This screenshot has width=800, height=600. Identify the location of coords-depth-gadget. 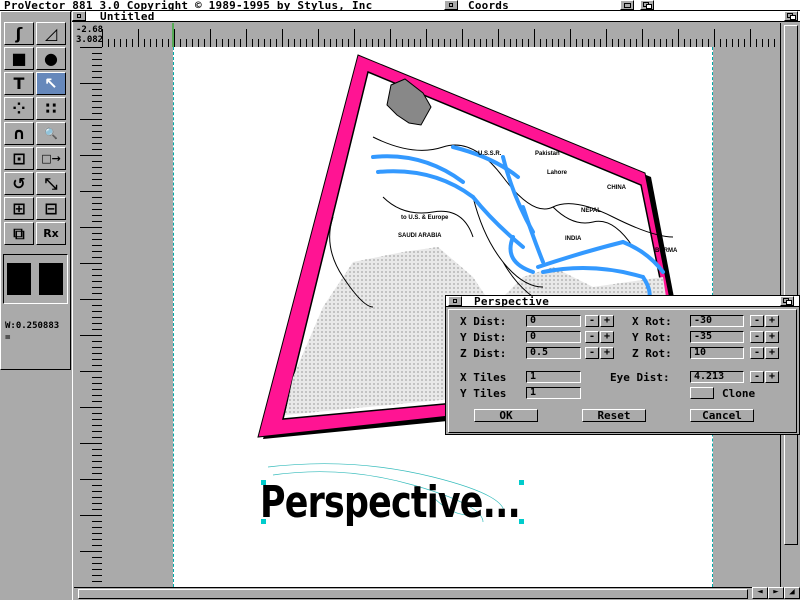
(647, 5).